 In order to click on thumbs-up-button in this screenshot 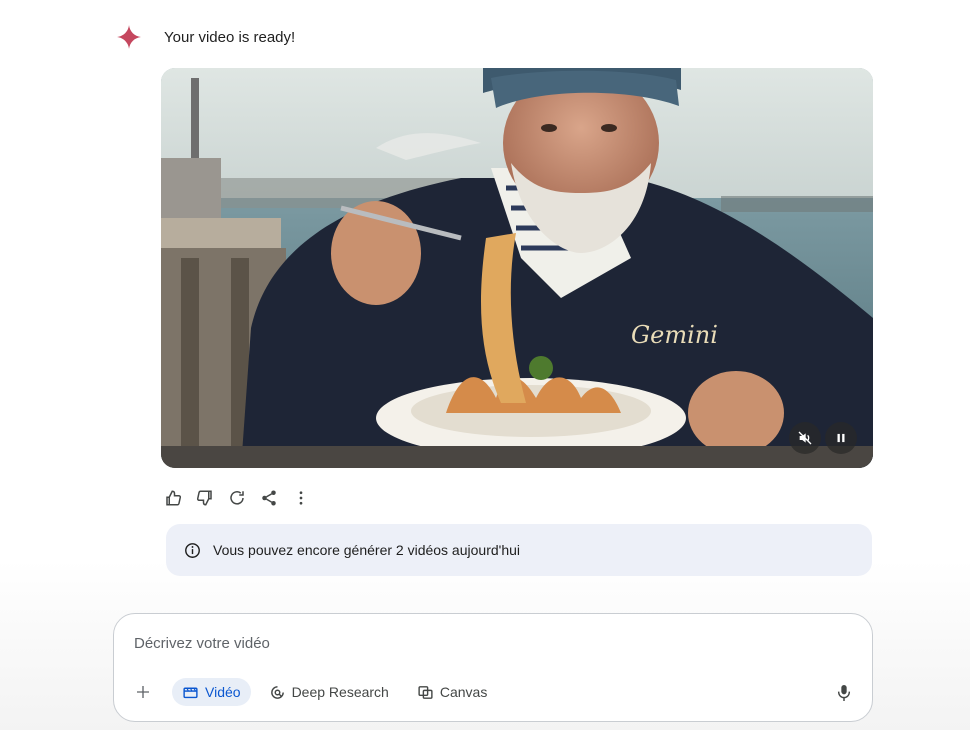, I will do `click(173, 498)`.